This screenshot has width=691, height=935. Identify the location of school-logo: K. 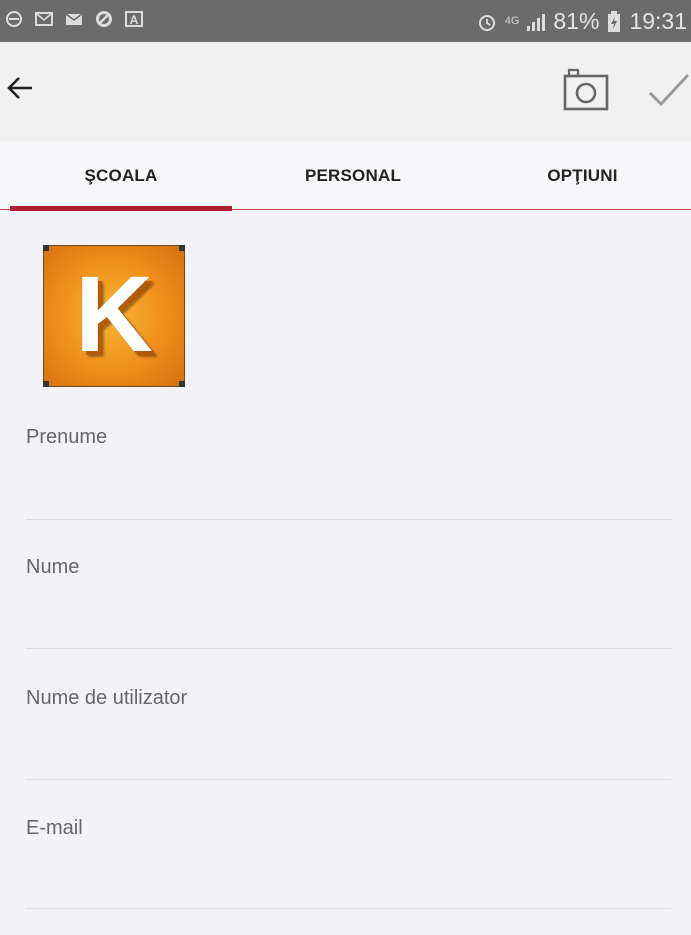
(114, 316).